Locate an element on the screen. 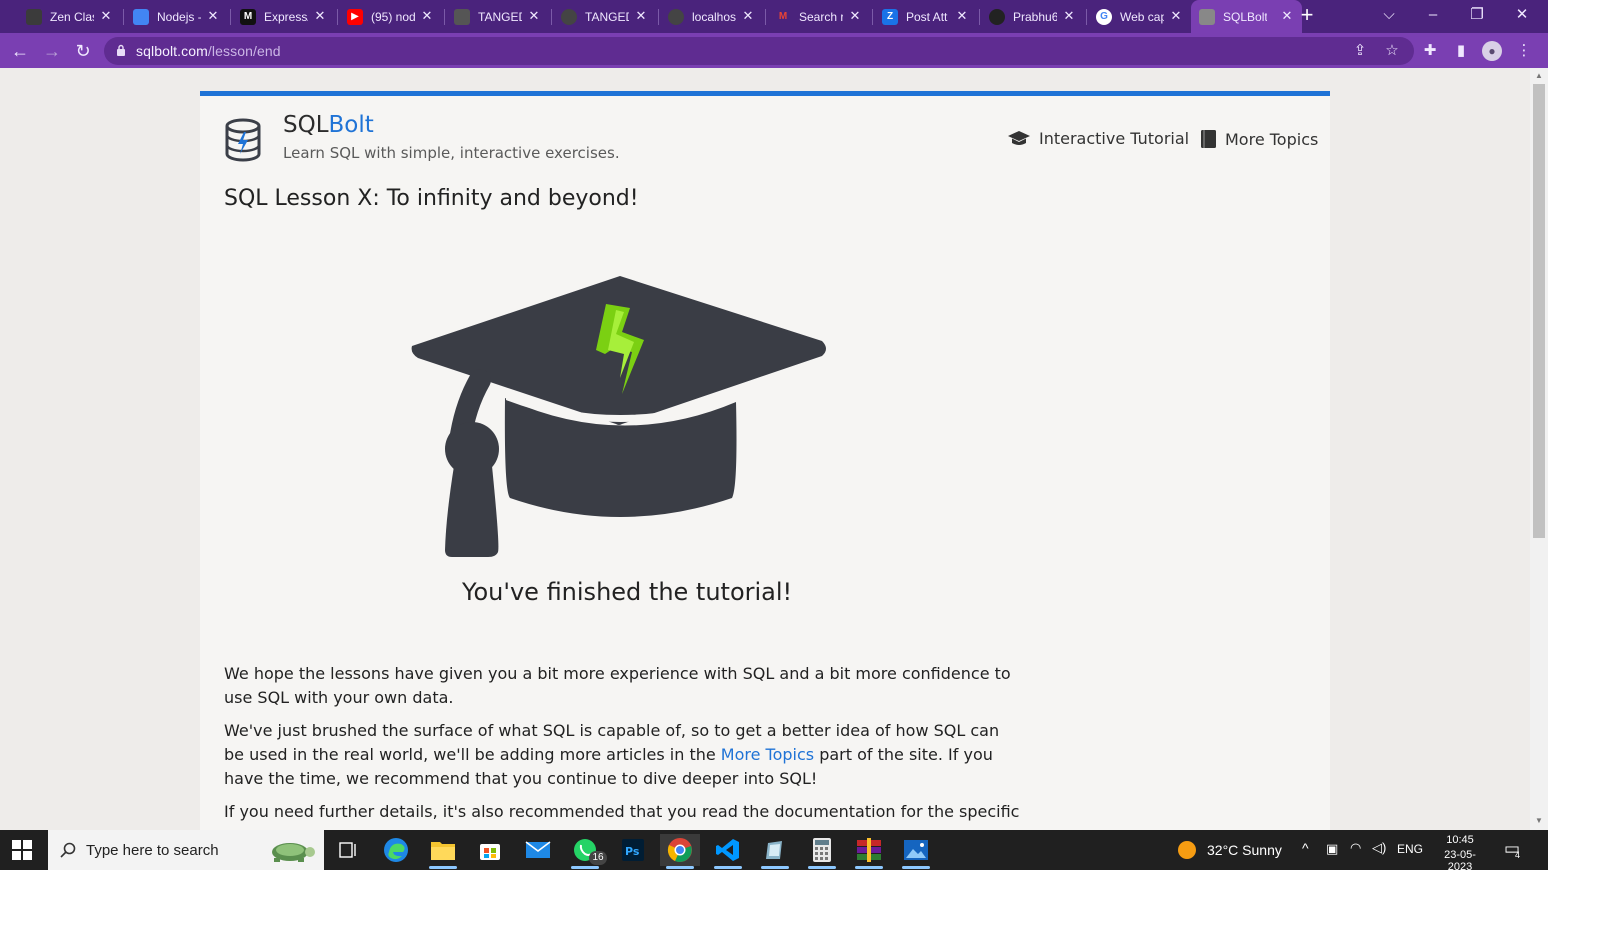  file-explorer-icon is located at coordinates (443, 851).